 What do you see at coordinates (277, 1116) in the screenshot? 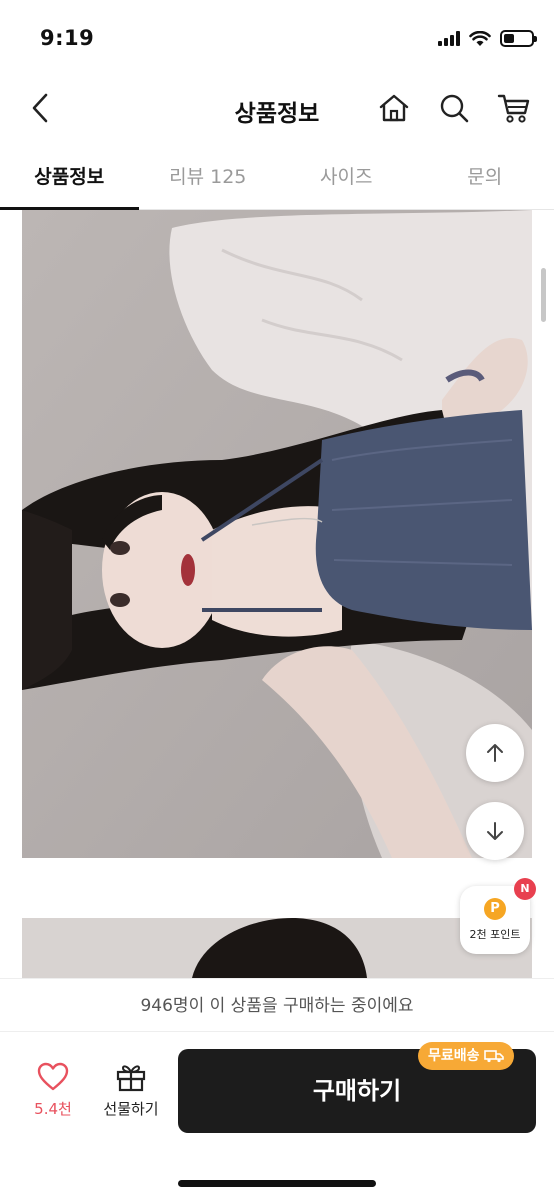
I see `bottom-action-bar: 5.4천 선물하기 구매하기 무료배송` at bounding box center [277, 1116].